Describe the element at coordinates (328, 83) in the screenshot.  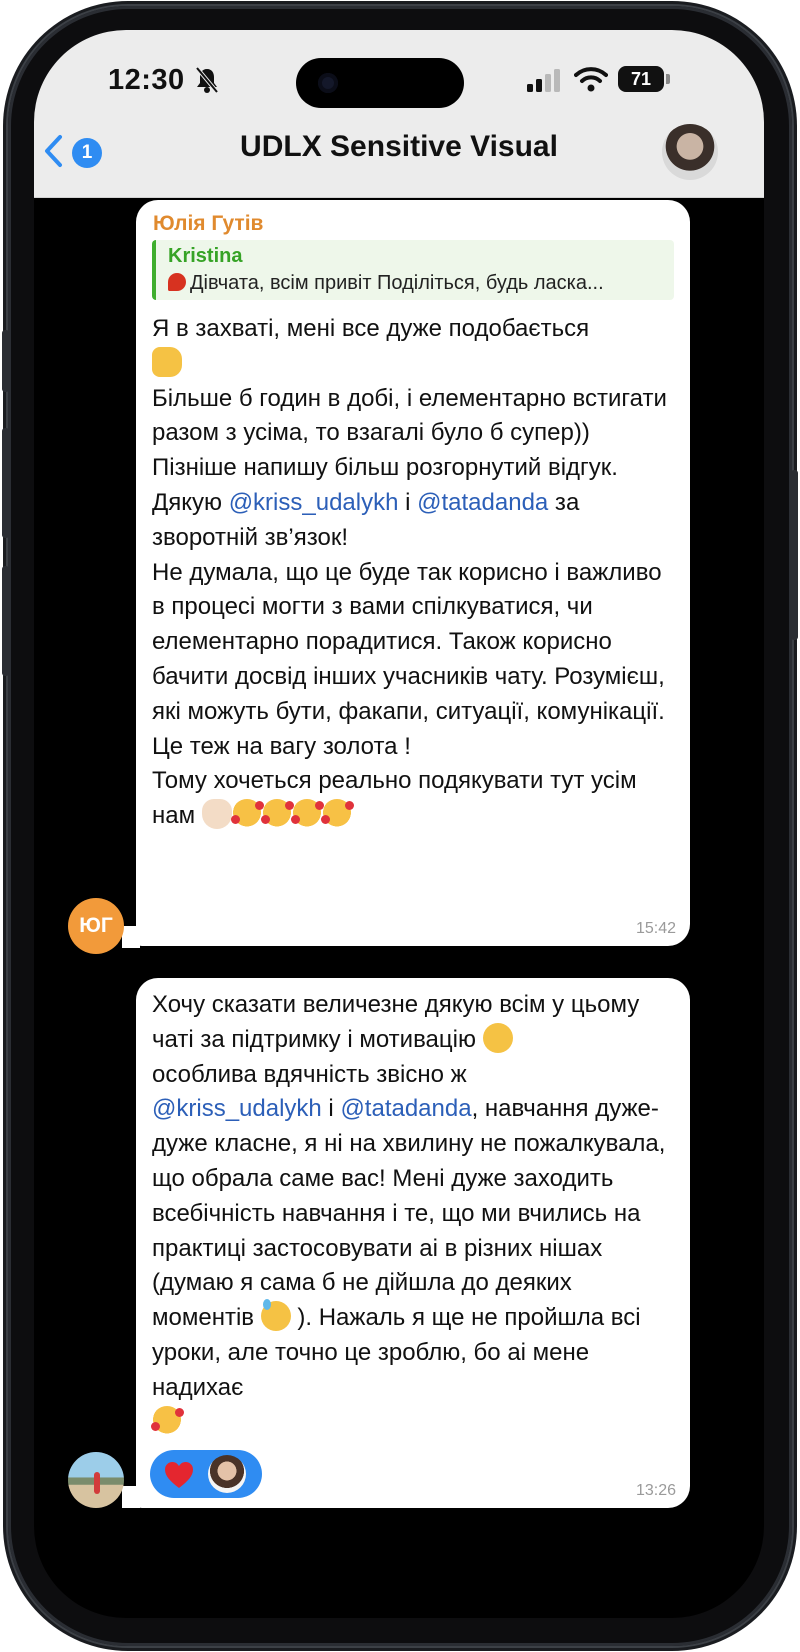
I see `camera-icon` at that location.